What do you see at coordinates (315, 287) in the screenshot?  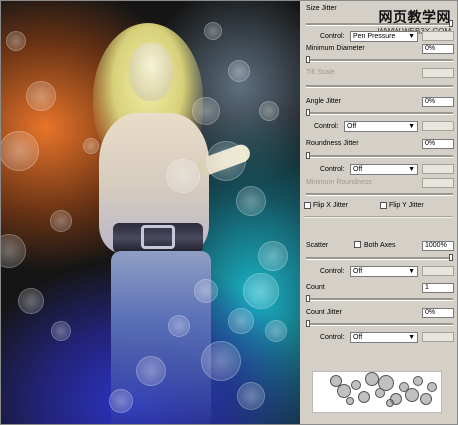 I see `count-label: Count` at bounding box center [315, 287].